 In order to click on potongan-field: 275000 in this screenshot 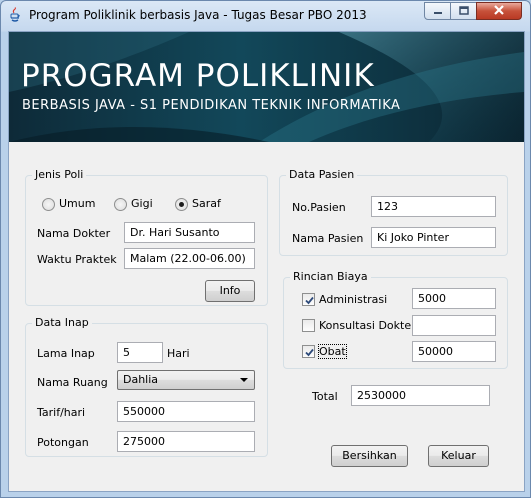, I will do `click(186, 441)`.